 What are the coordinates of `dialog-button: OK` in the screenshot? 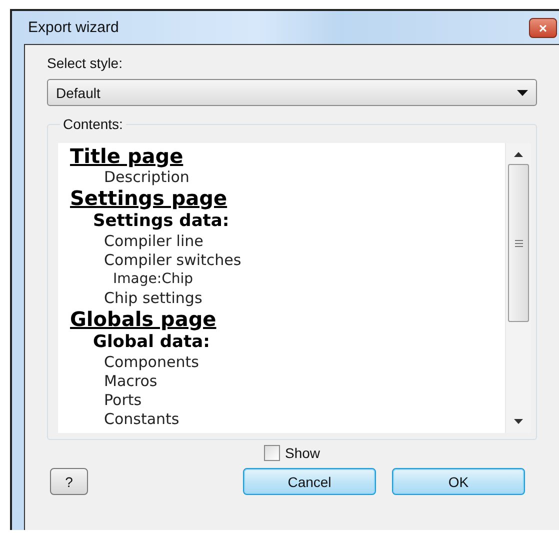 It's located at (458, 481).